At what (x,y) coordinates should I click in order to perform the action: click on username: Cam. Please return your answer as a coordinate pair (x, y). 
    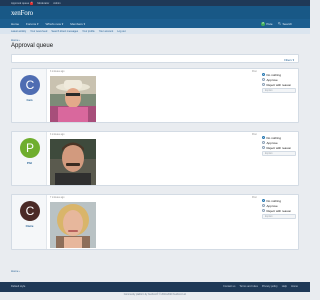
    Looking at the image, I should click on (29, 100).